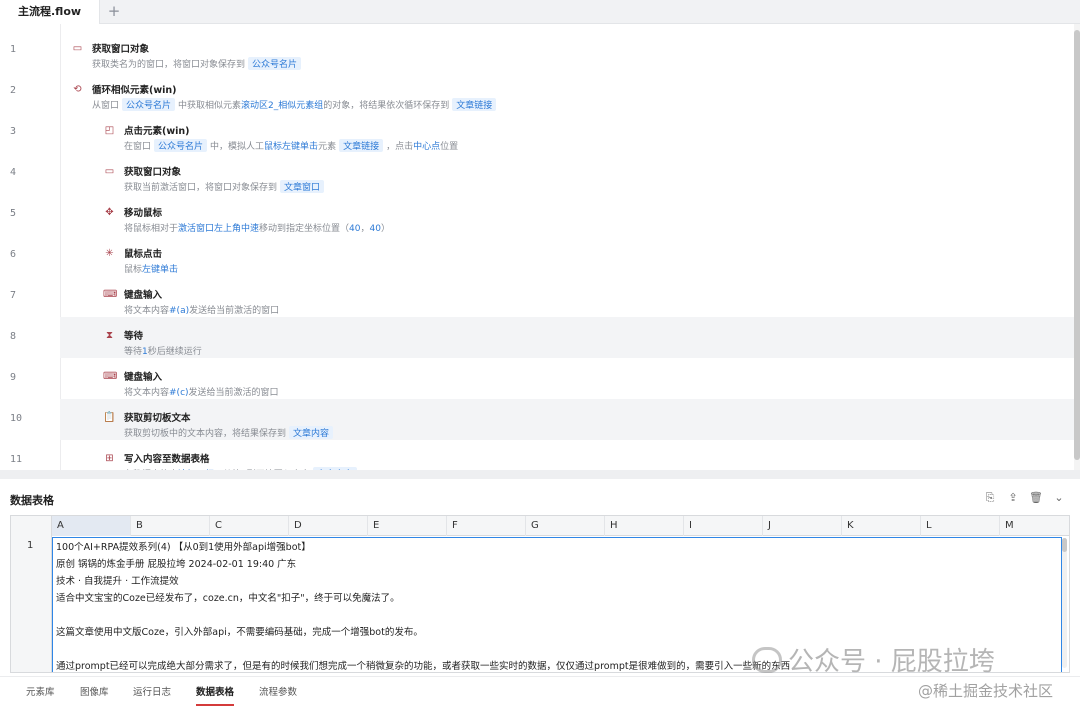  I want to click on column-header: J, so click(802, 526).